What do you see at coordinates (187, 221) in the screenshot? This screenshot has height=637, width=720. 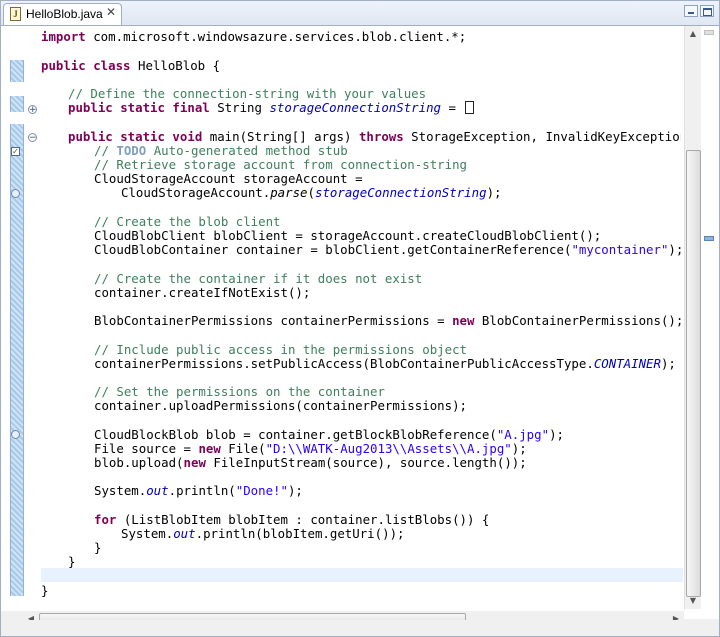 I see `code-comment: // Create the blob client` at bounding box center [187, 221].